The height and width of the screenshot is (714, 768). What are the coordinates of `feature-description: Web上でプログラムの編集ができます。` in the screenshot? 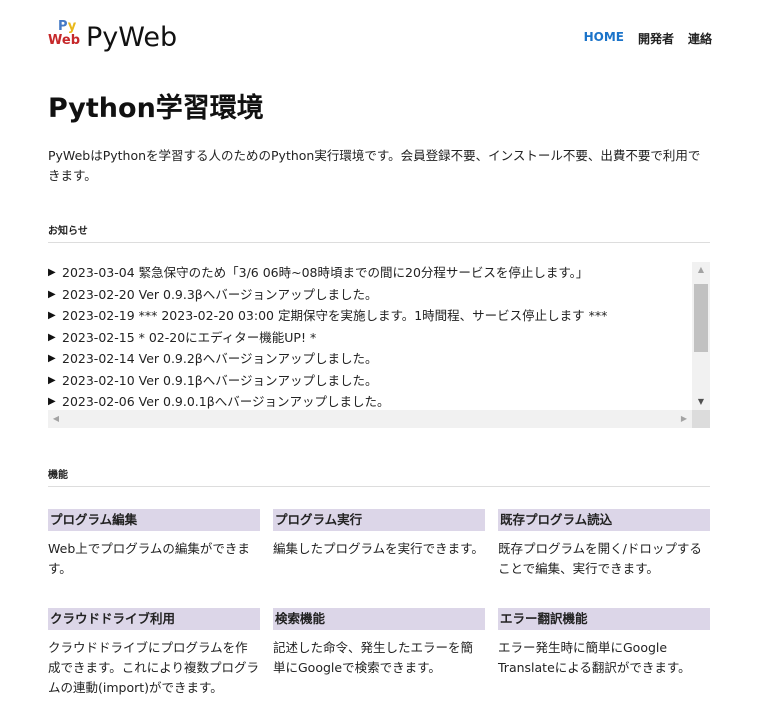 It's located at (149, 558).